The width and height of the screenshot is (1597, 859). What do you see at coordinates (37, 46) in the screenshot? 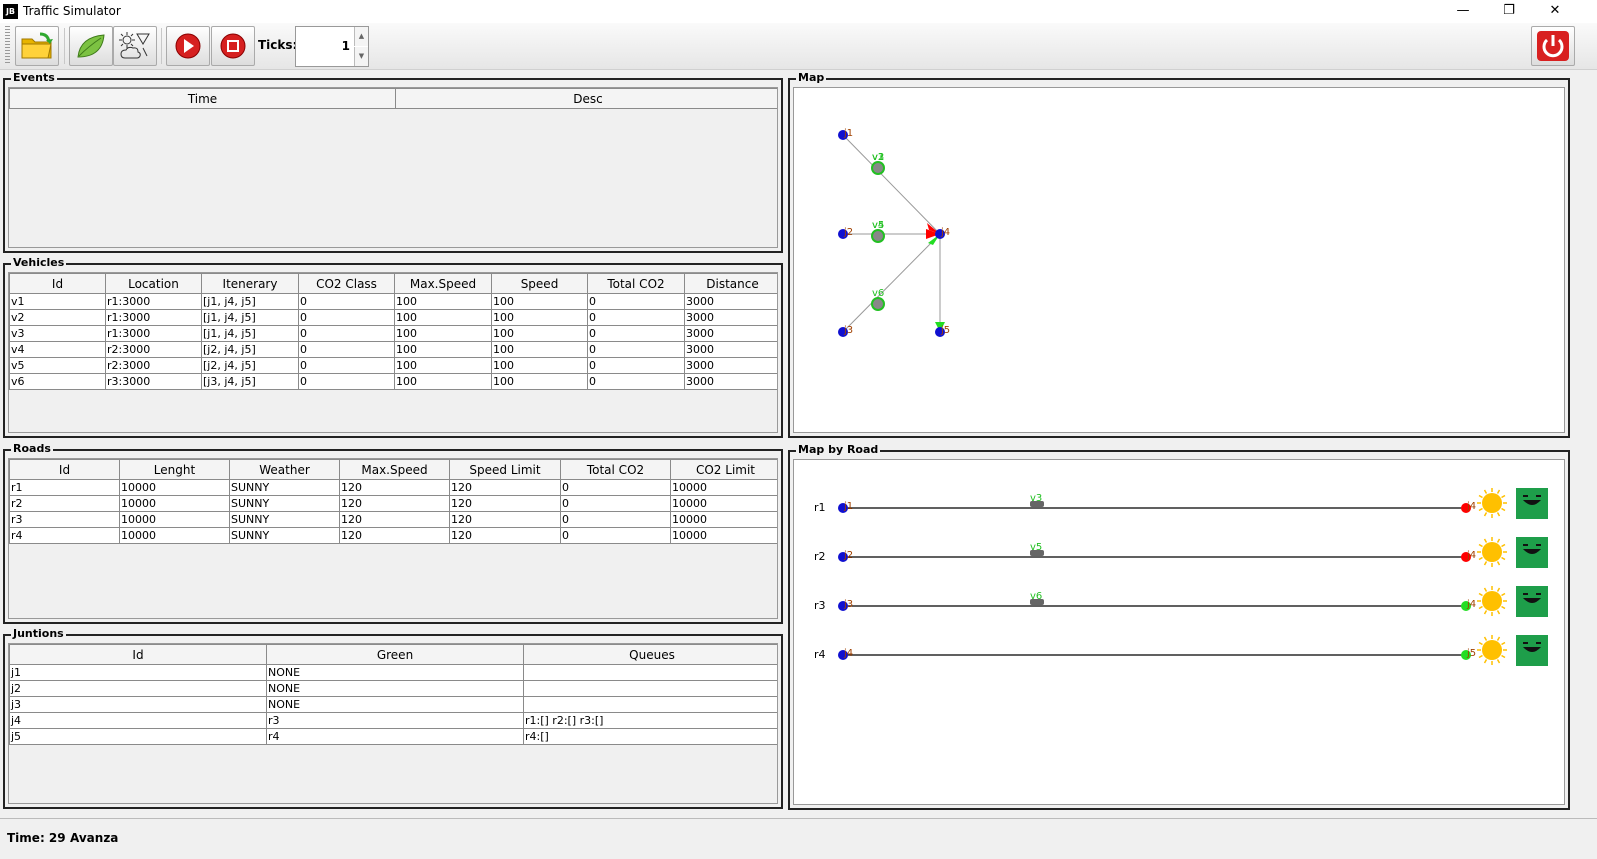
I see `load-events-button` at bounding box center [37, 46].